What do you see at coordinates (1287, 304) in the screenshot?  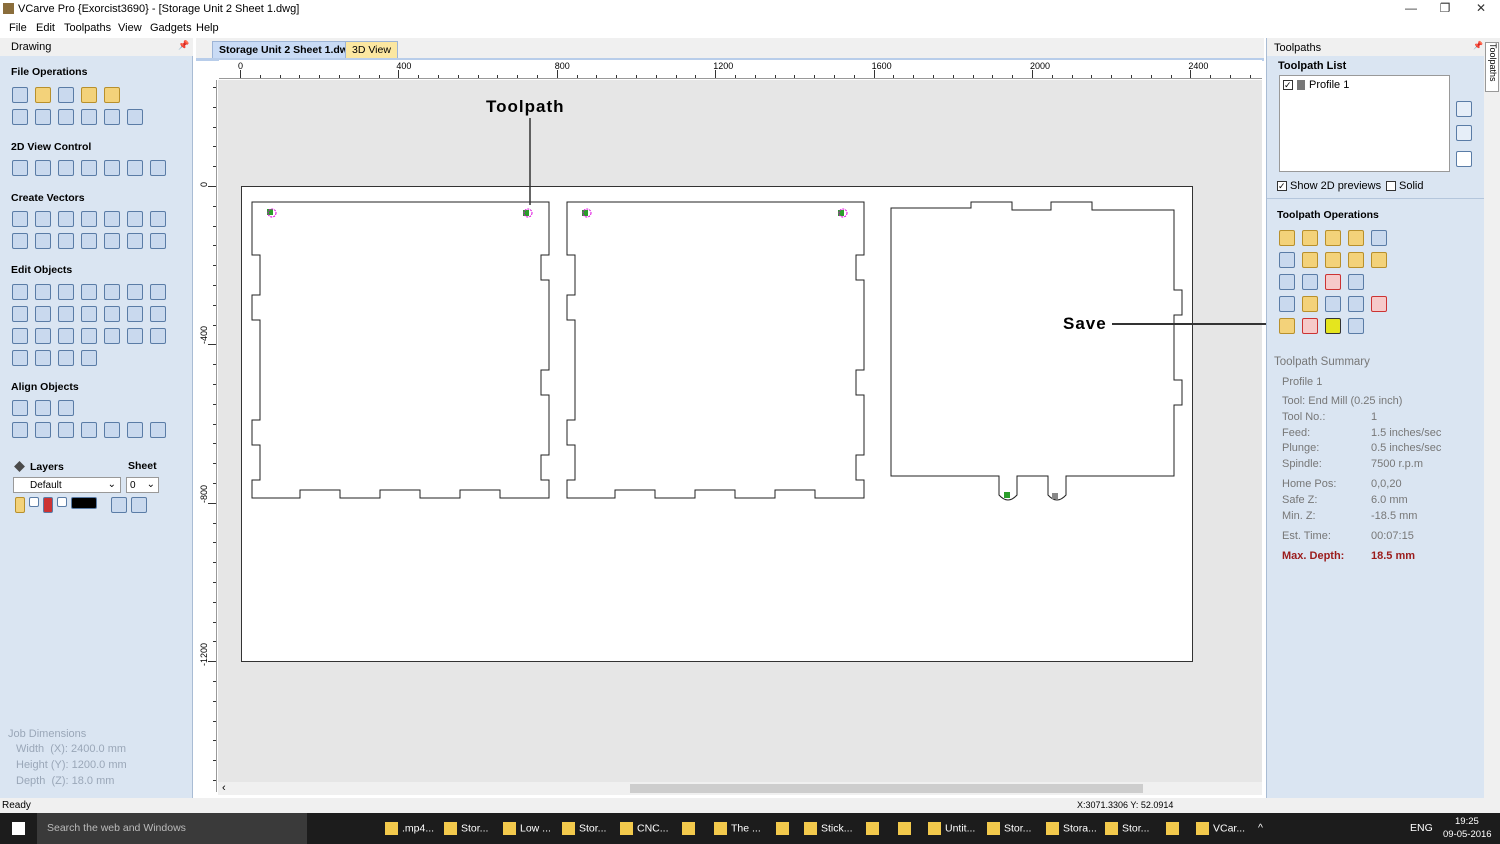 I see `merge-toolpaths-icon` at bounding box center [1287, 304].